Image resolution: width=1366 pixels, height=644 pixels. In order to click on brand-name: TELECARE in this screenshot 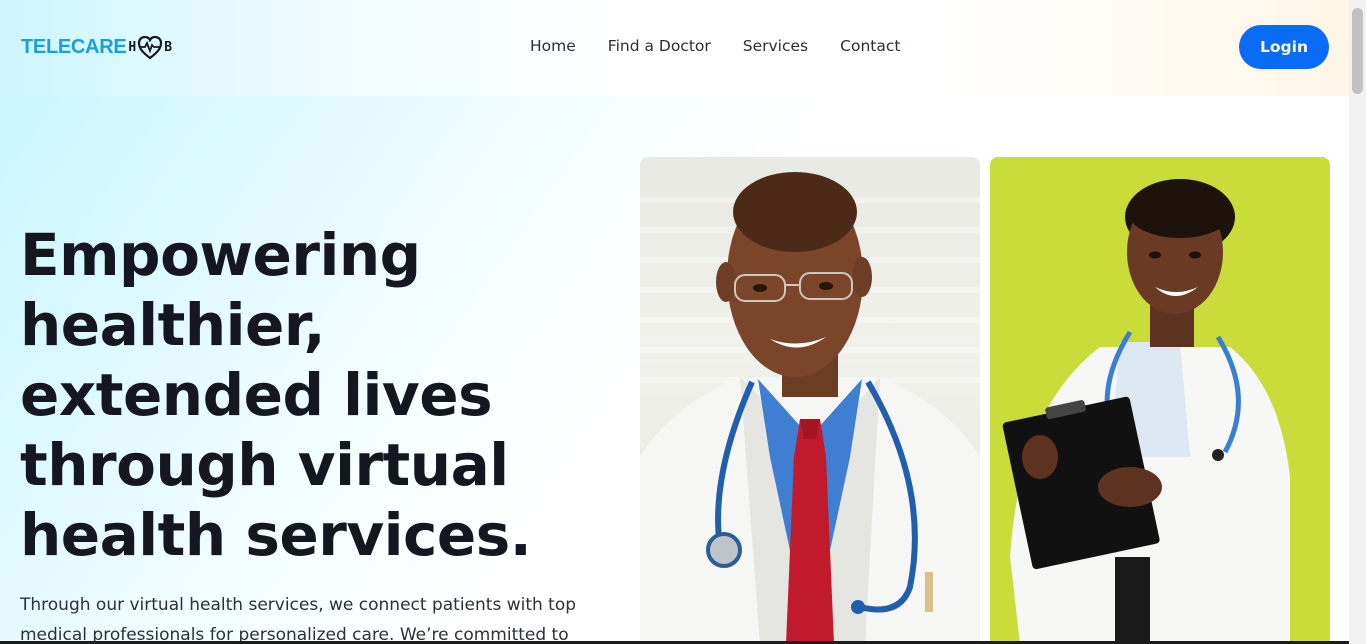, I will do `click(74, 46)`.